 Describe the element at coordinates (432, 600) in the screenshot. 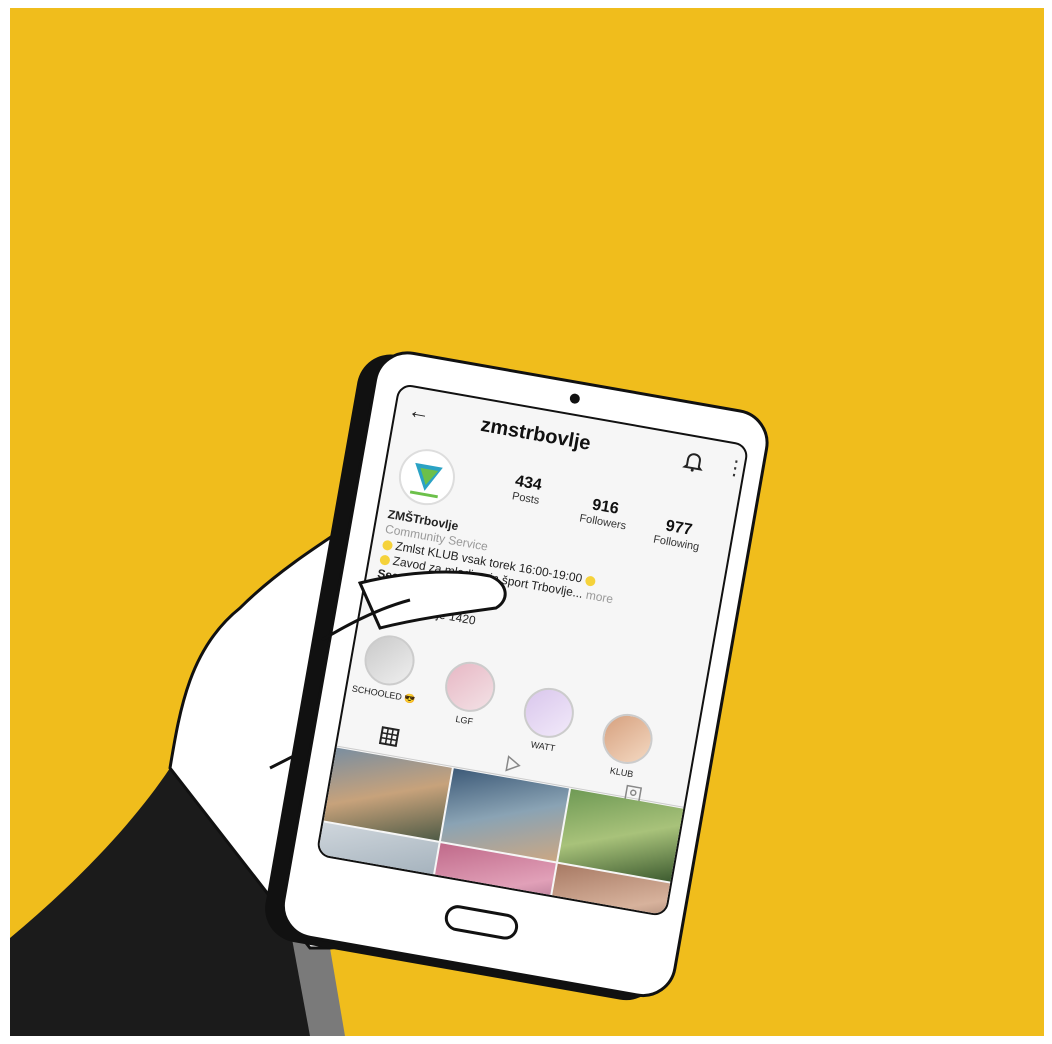

I see `finger` at that location.